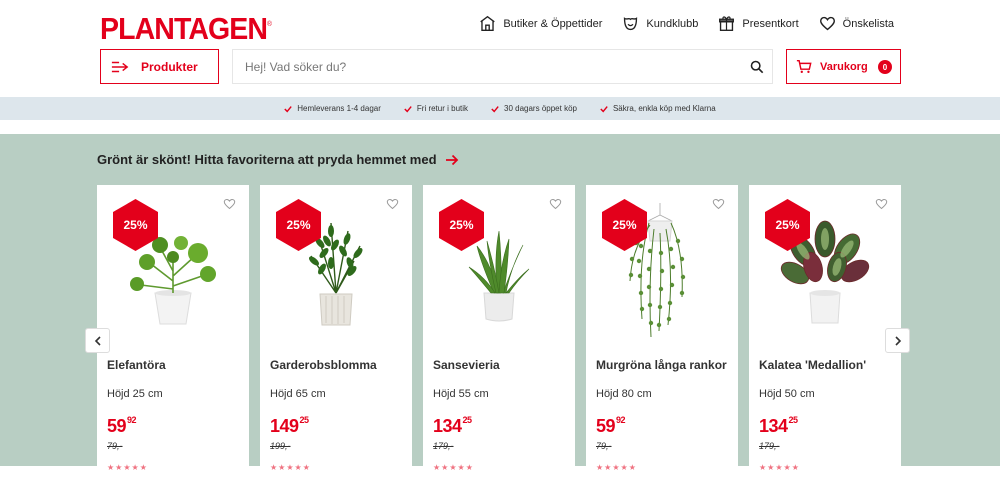 The image size is (1000, 485). I want to click on gift-card-label: Presentkort, so click(770, 23).